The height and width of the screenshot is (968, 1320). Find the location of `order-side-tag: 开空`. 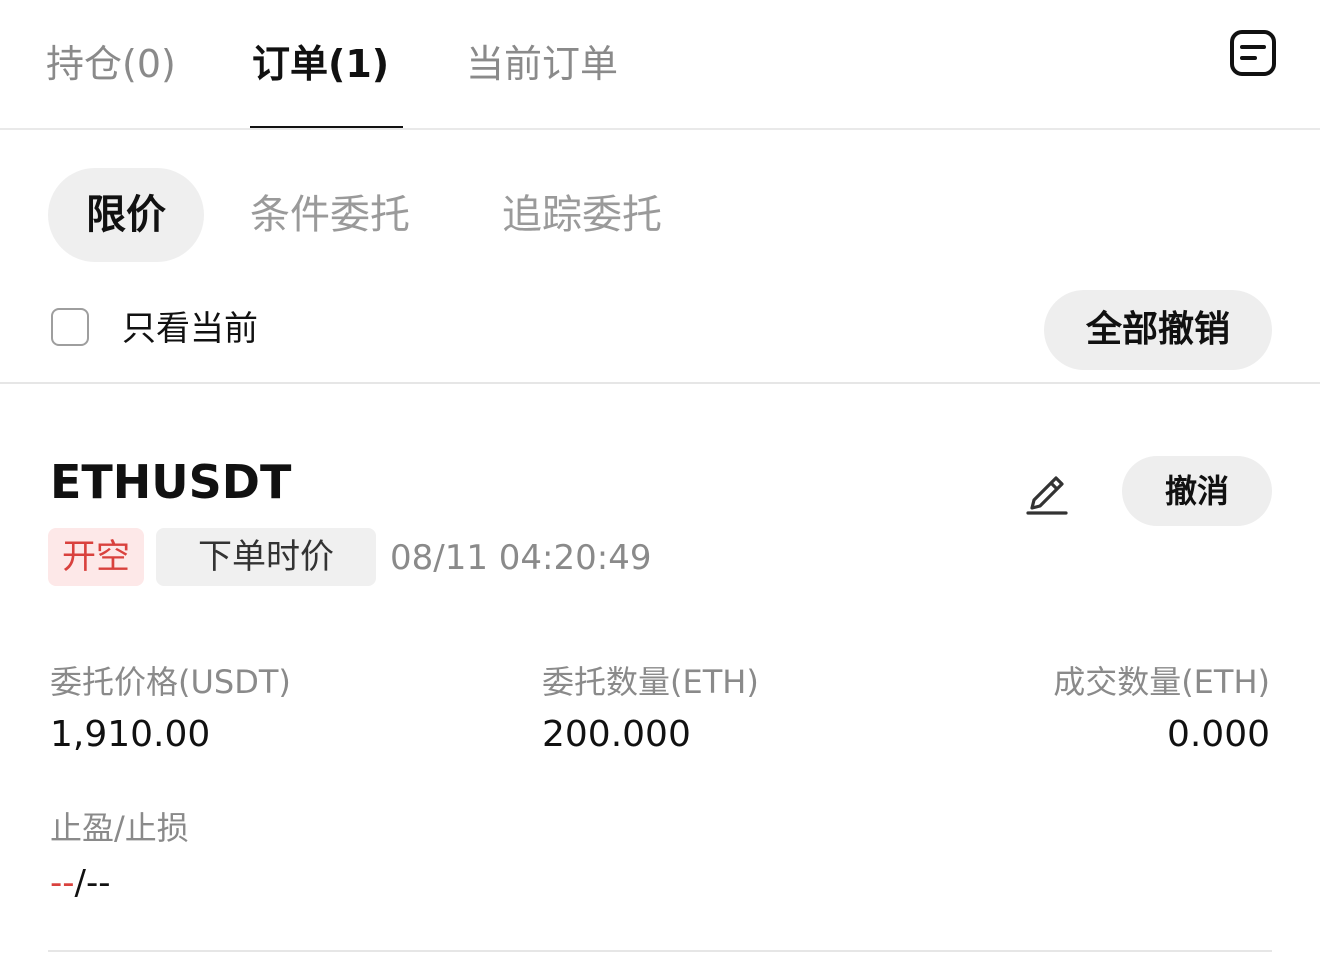

order-side-tag: 开空 is located at coordinates (96, 557).